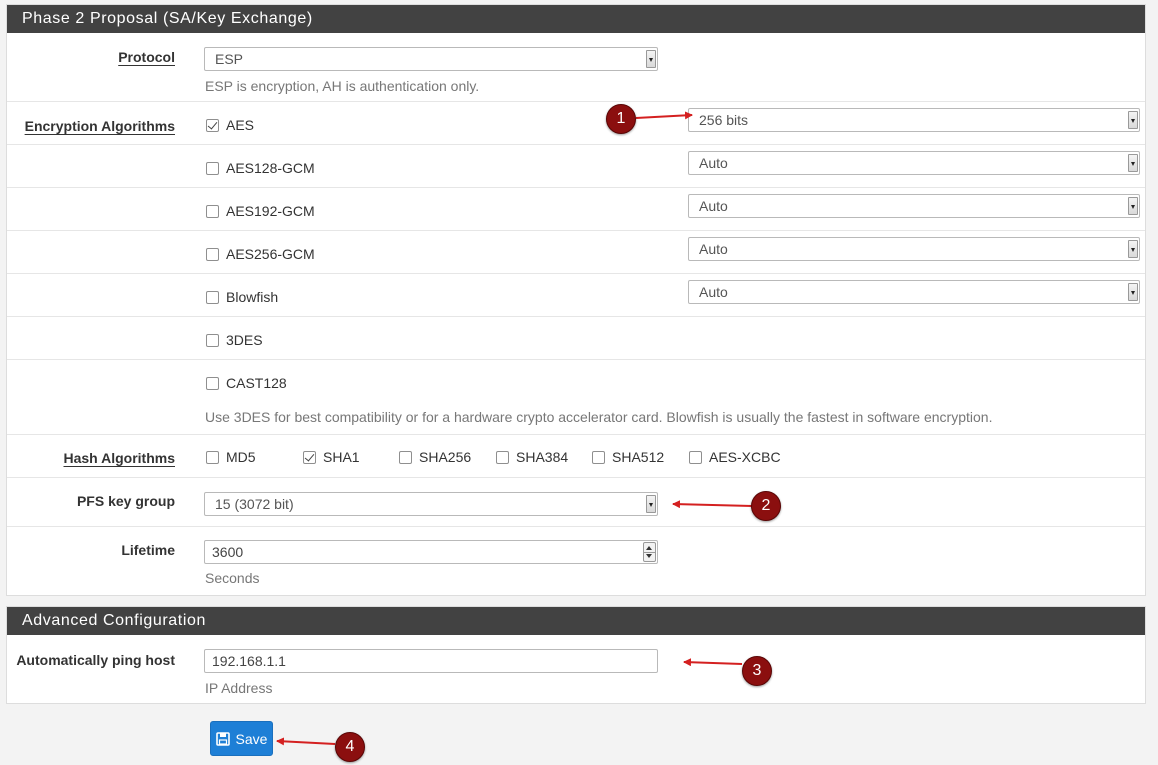 The width and height of the screenshot is (1158, 765). What do you see at coordinates (914, 206) in the screenshot?
I see `aes192gcm-keylen-select: Auto` at bounding box center [914, 206].